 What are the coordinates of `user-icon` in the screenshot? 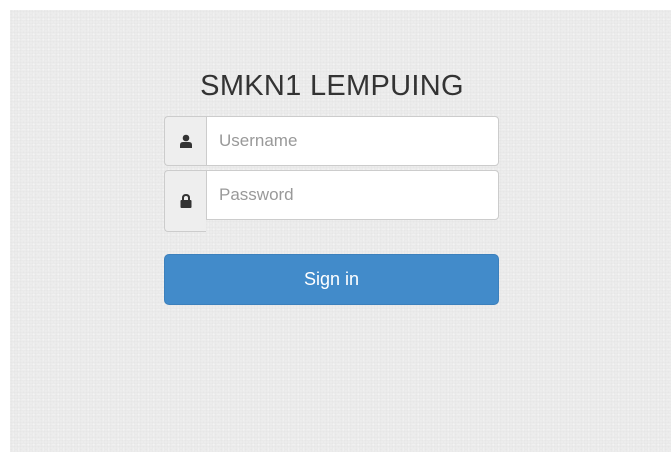 It's located at (185, 141).